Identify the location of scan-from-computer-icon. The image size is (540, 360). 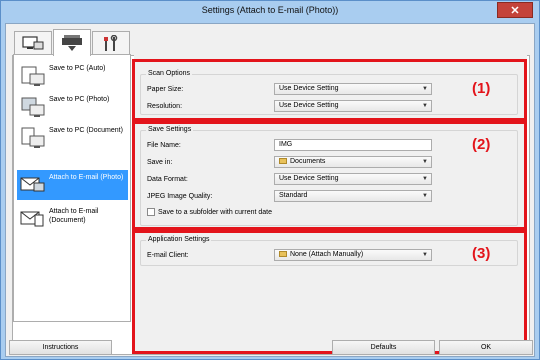
(33, 42).